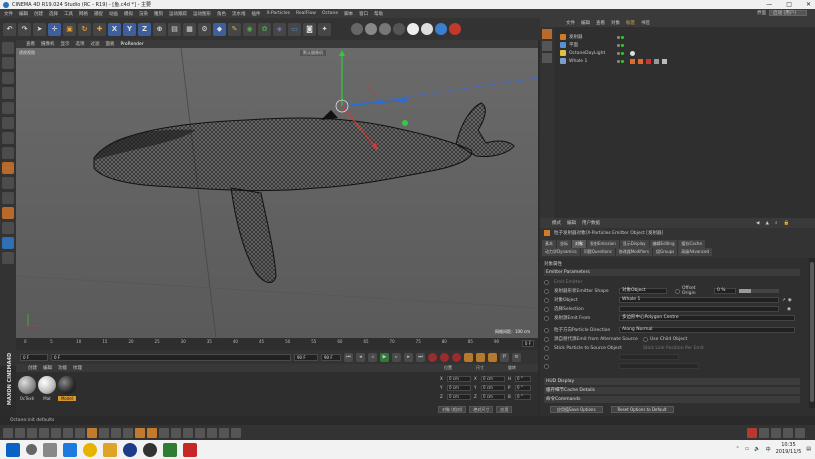 This screenshot has width=815, height=459. Describe the element at coordinates (219, 29) in the screenshot. I see `cube-primitive-icon: ◆` at that location.